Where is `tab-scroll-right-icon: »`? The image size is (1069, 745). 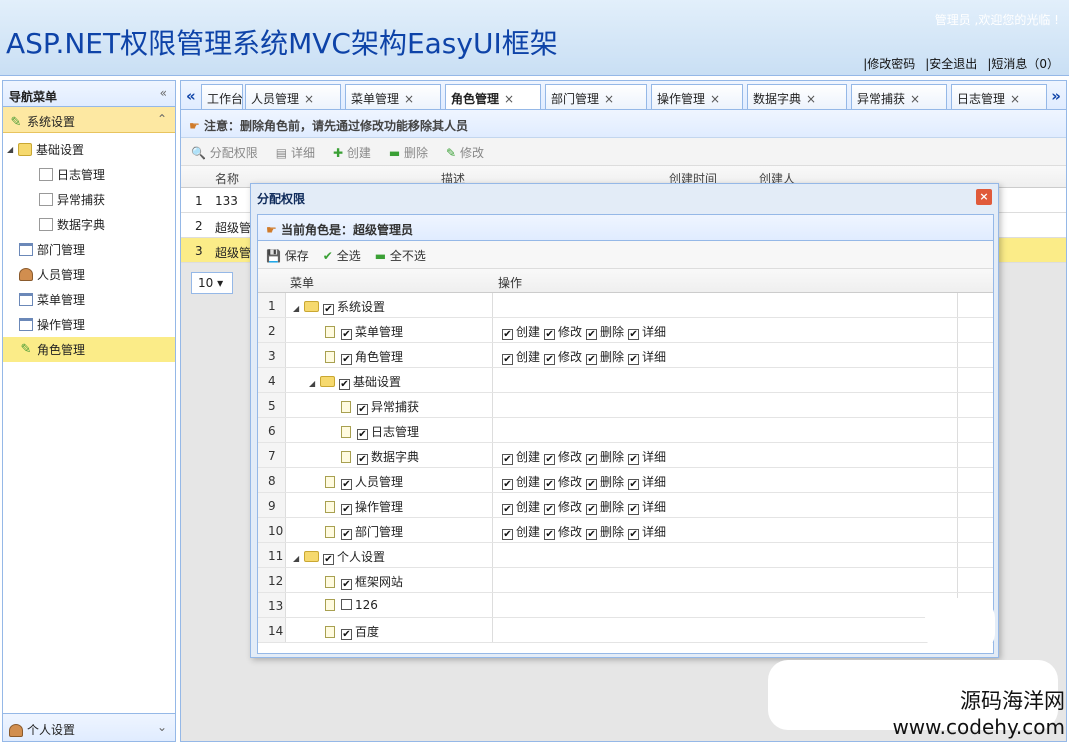
tab-scroll-right-icon: » is located at coordinates (1056, 96).